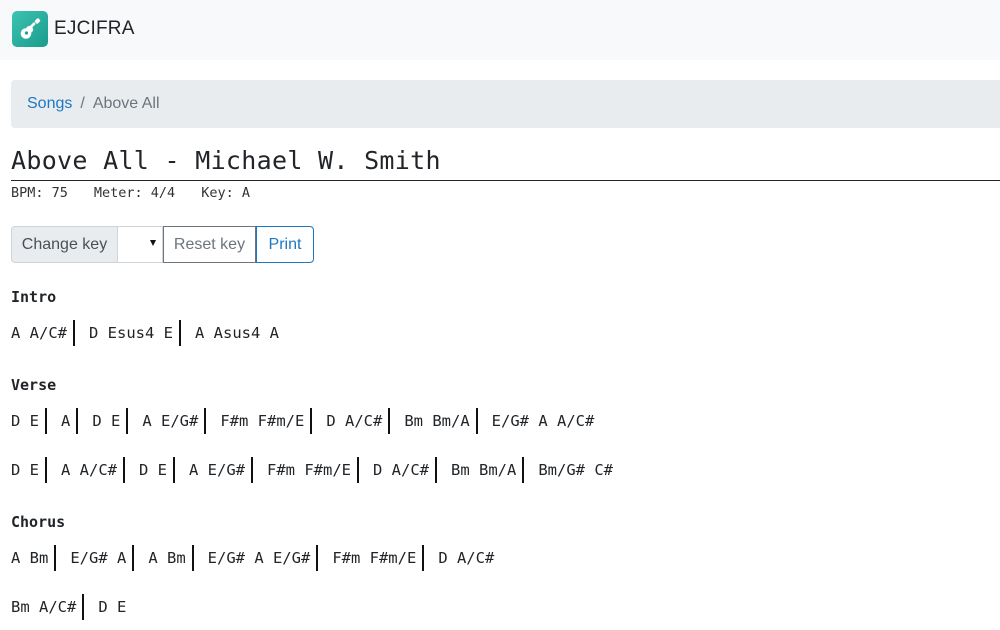  I want to click on chord-measure: E/G# A A/C#, so click(543, 421).